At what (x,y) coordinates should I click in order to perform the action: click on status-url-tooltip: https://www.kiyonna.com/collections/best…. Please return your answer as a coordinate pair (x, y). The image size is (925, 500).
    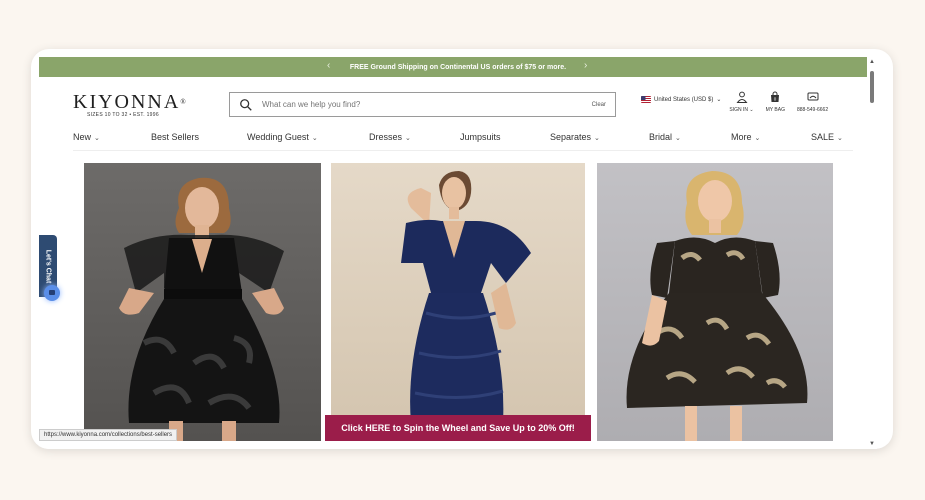
    Looking at the image, I should click on (108, 435).